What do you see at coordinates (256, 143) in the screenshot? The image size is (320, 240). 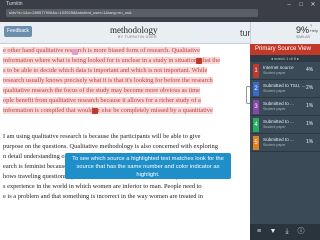 I see `source-number: 5` at bounding box center [256, 143].